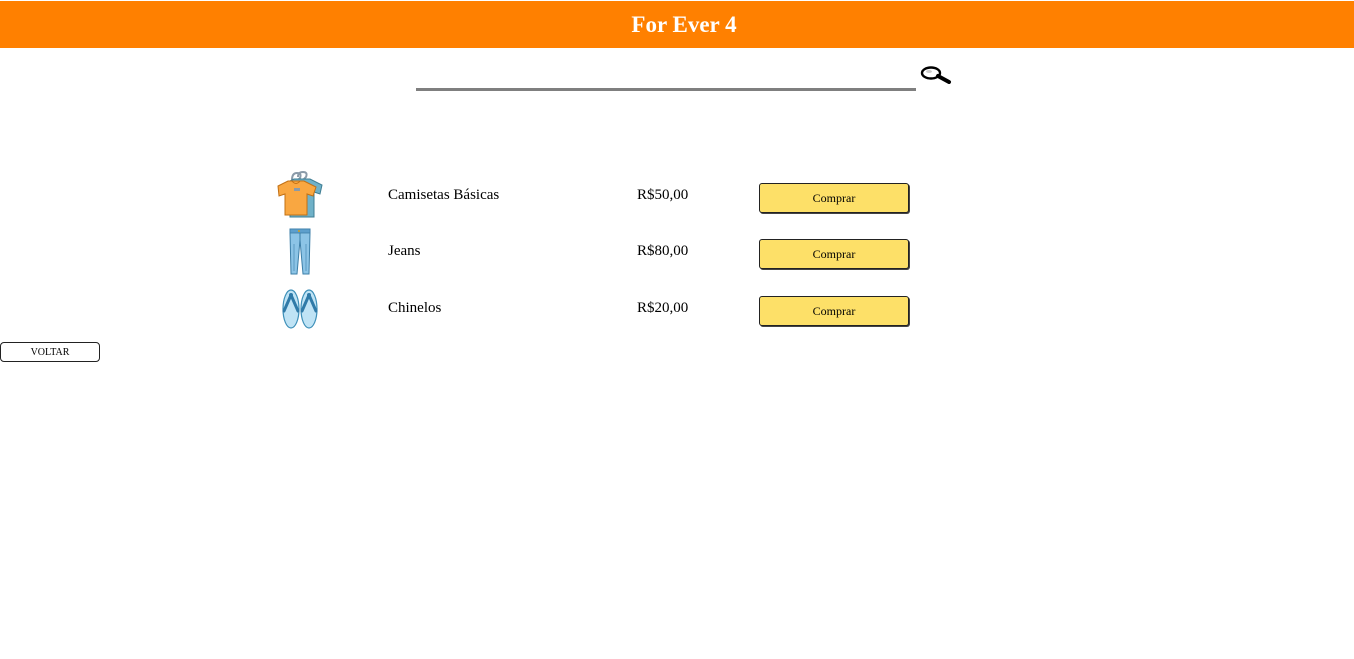  What do you see at coordinates (300, 194) in the screenshot?
I see `tshirt-icon` at bounding box center [300, 194].